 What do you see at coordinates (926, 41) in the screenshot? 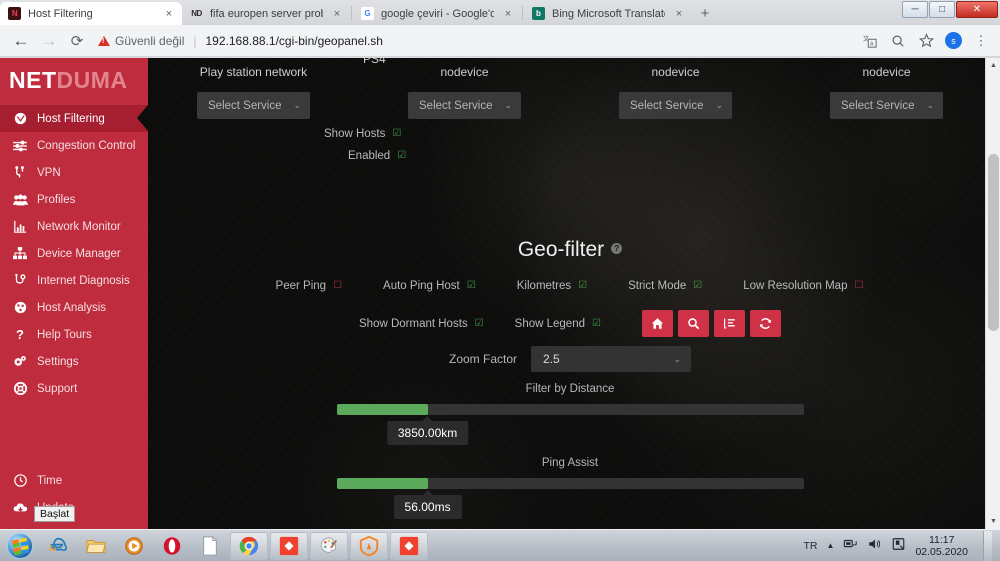
I see `bookmark-star-icon` at bounding box center [926, 41].